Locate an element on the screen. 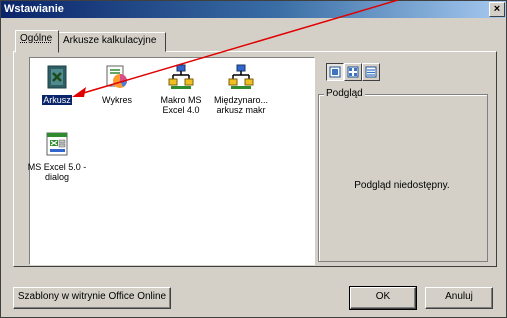 The width and height of the screenshot is (507, 318). preview-legend: Podgląd is located at coordinates (344, 93).